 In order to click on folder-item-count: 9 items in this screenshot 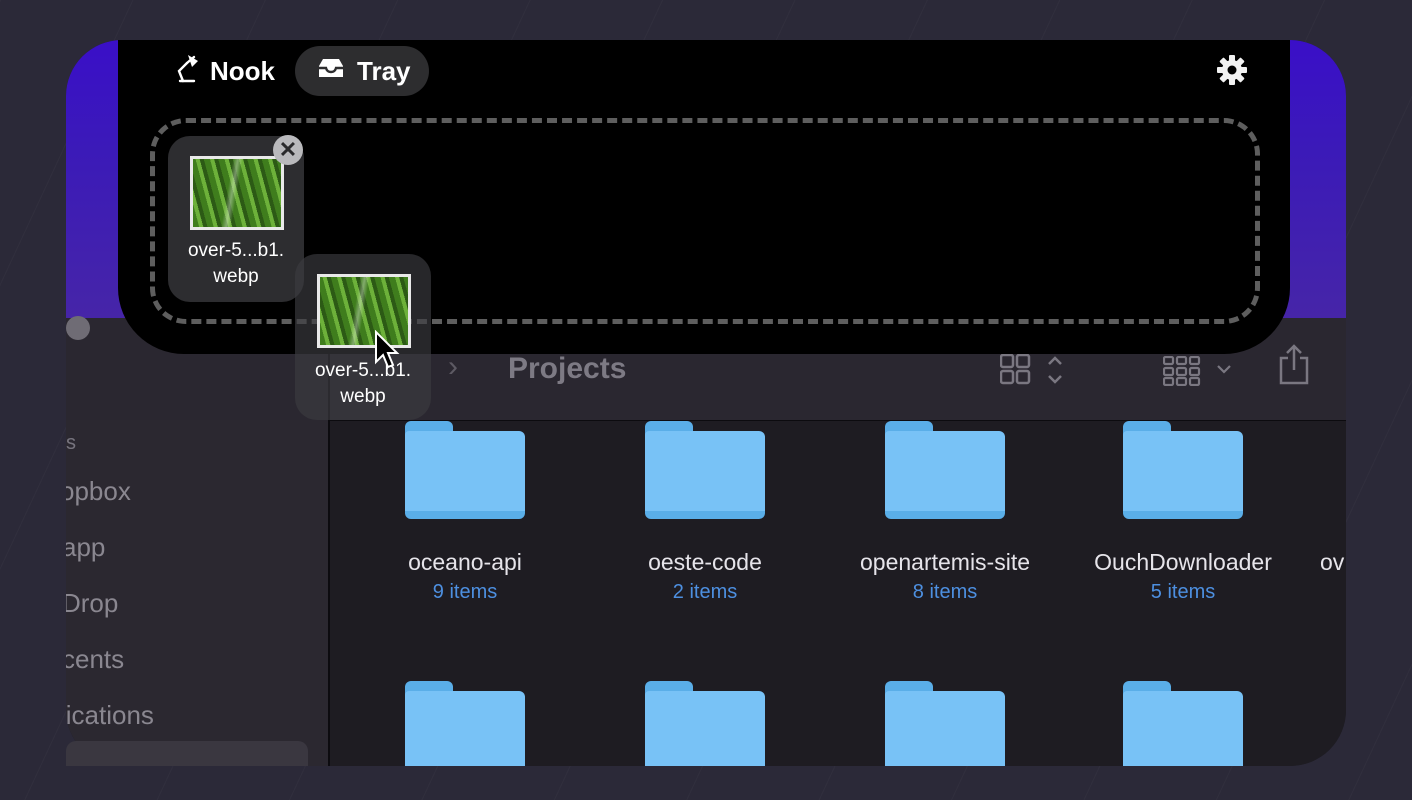, I will do `click(465, 592)`.